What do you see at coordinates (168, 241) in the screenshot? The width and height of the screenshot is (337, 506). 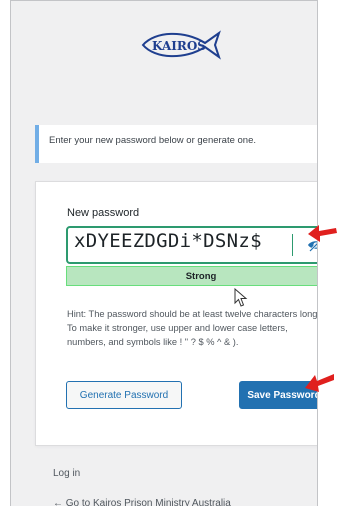 I see `password-value: xDYEEZDGDi*DSNz$` at bounding box center [168, 241].